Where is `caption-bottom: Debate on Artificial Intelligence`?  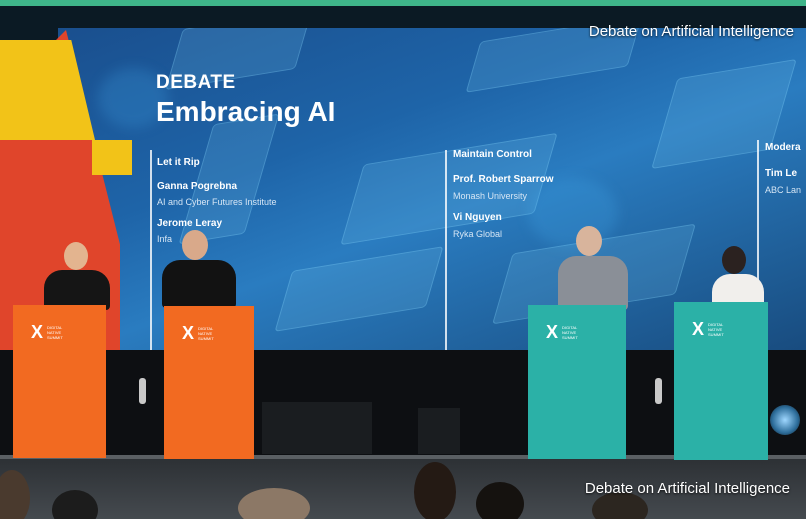 caption-bottom: Debate on Artificial Intelligence is located at coordinates (687, 488).